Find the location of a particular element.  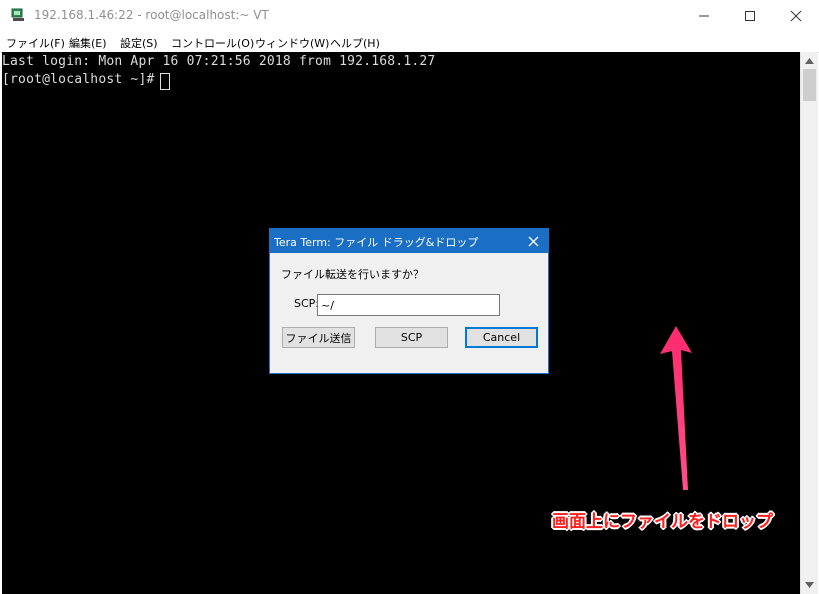

cancel-button: Cancel is located at coordinates (501, 337).